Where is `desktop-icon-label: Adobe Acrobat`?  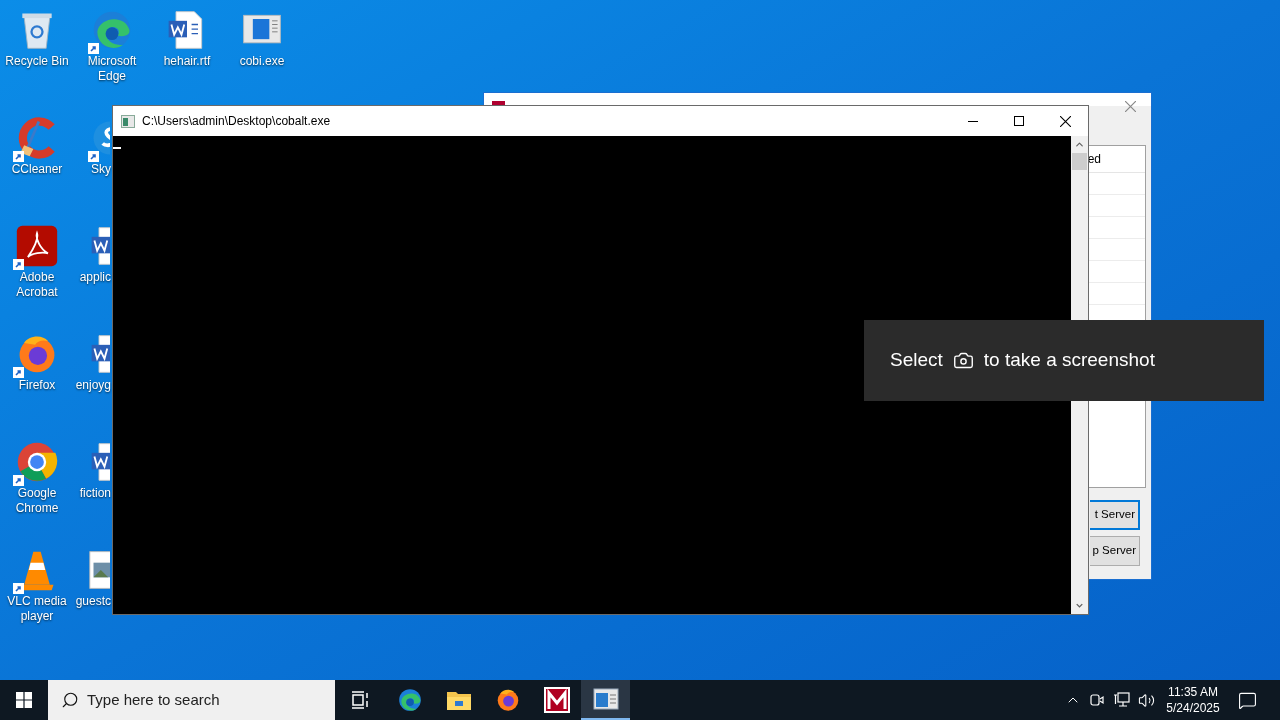 desktop-icon-label: Adobe Acrobat is located at coordinates (37, 285).